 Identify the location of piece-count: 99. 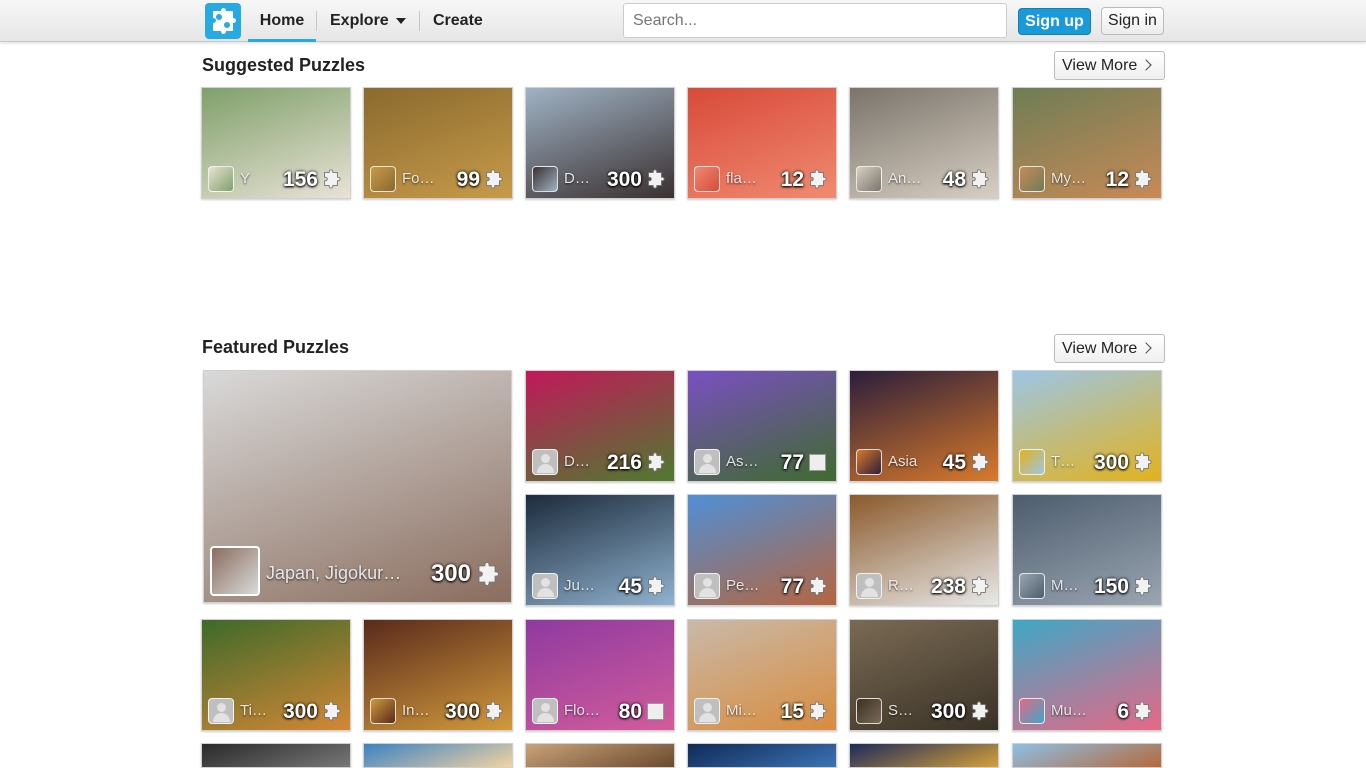
(468, 179).